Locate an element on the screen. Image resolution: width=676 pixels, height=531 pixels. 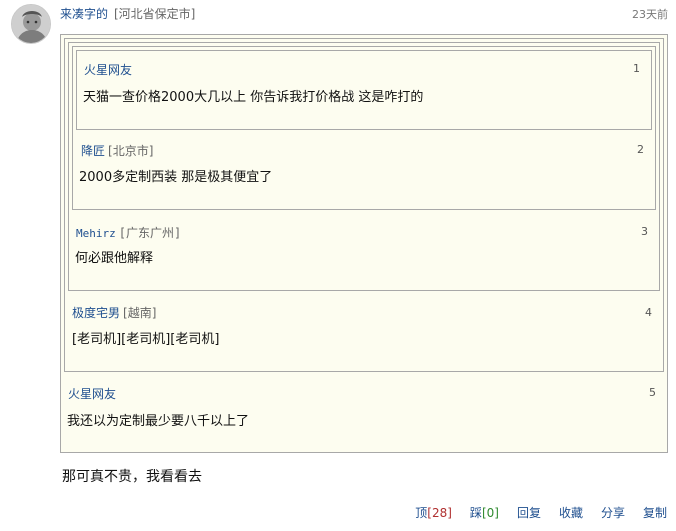
comment-location: [河北省保定市] is located at coordinates (155, 14).